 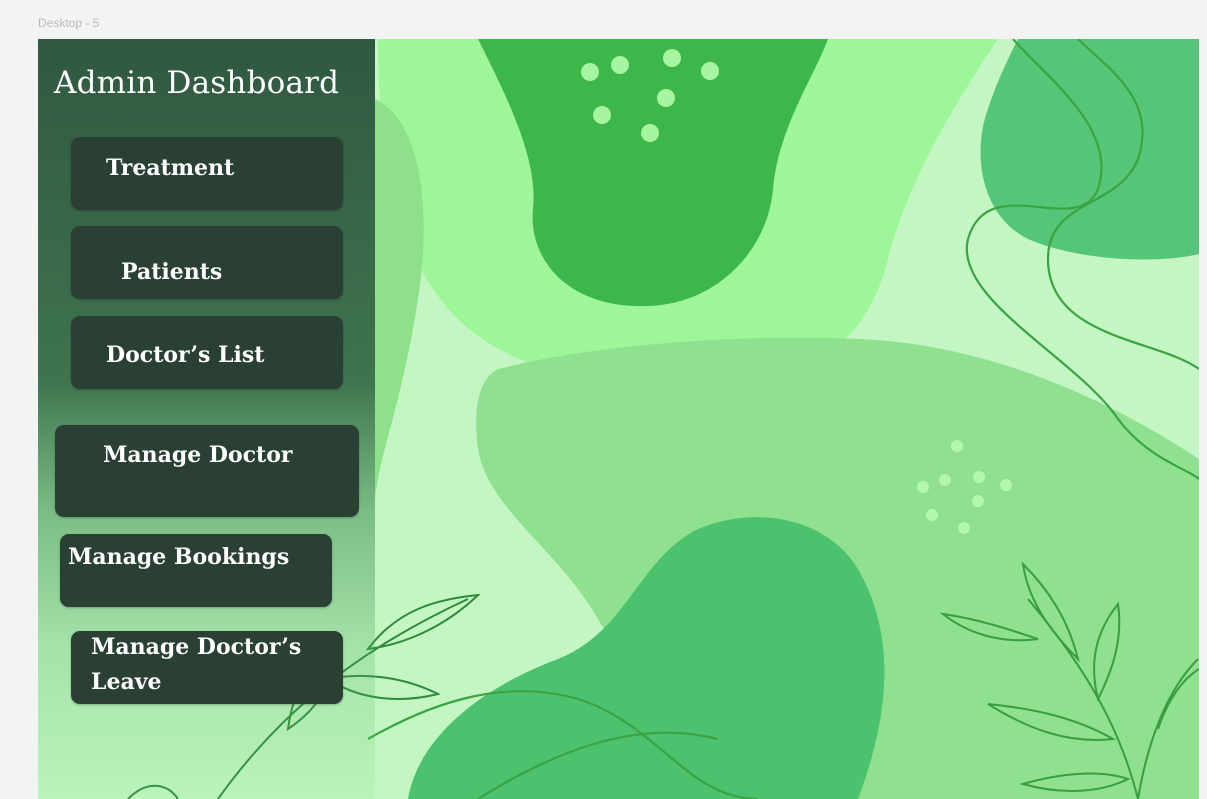 What do you see at coordinates (170, 168) in the screenshot?
I see `nav-button-treatment-label: Treatment` at bounding box center [170, 168].